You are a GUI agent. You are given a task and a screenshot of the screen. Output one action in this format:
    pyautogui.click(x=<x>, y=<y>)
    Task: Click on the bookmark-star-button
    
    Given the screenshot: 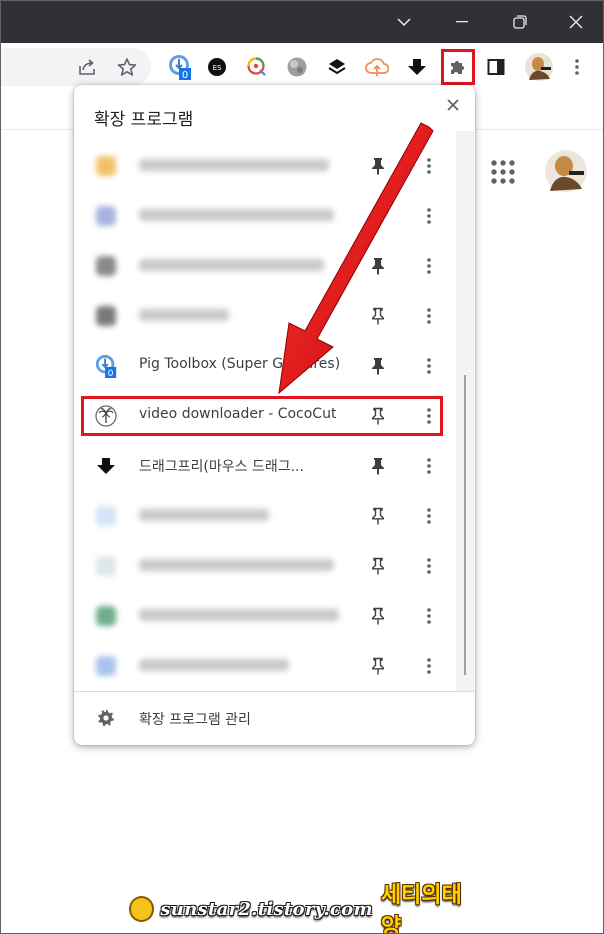 What is the action you would take?
    pyautogui.click(x=127, y=67)
    